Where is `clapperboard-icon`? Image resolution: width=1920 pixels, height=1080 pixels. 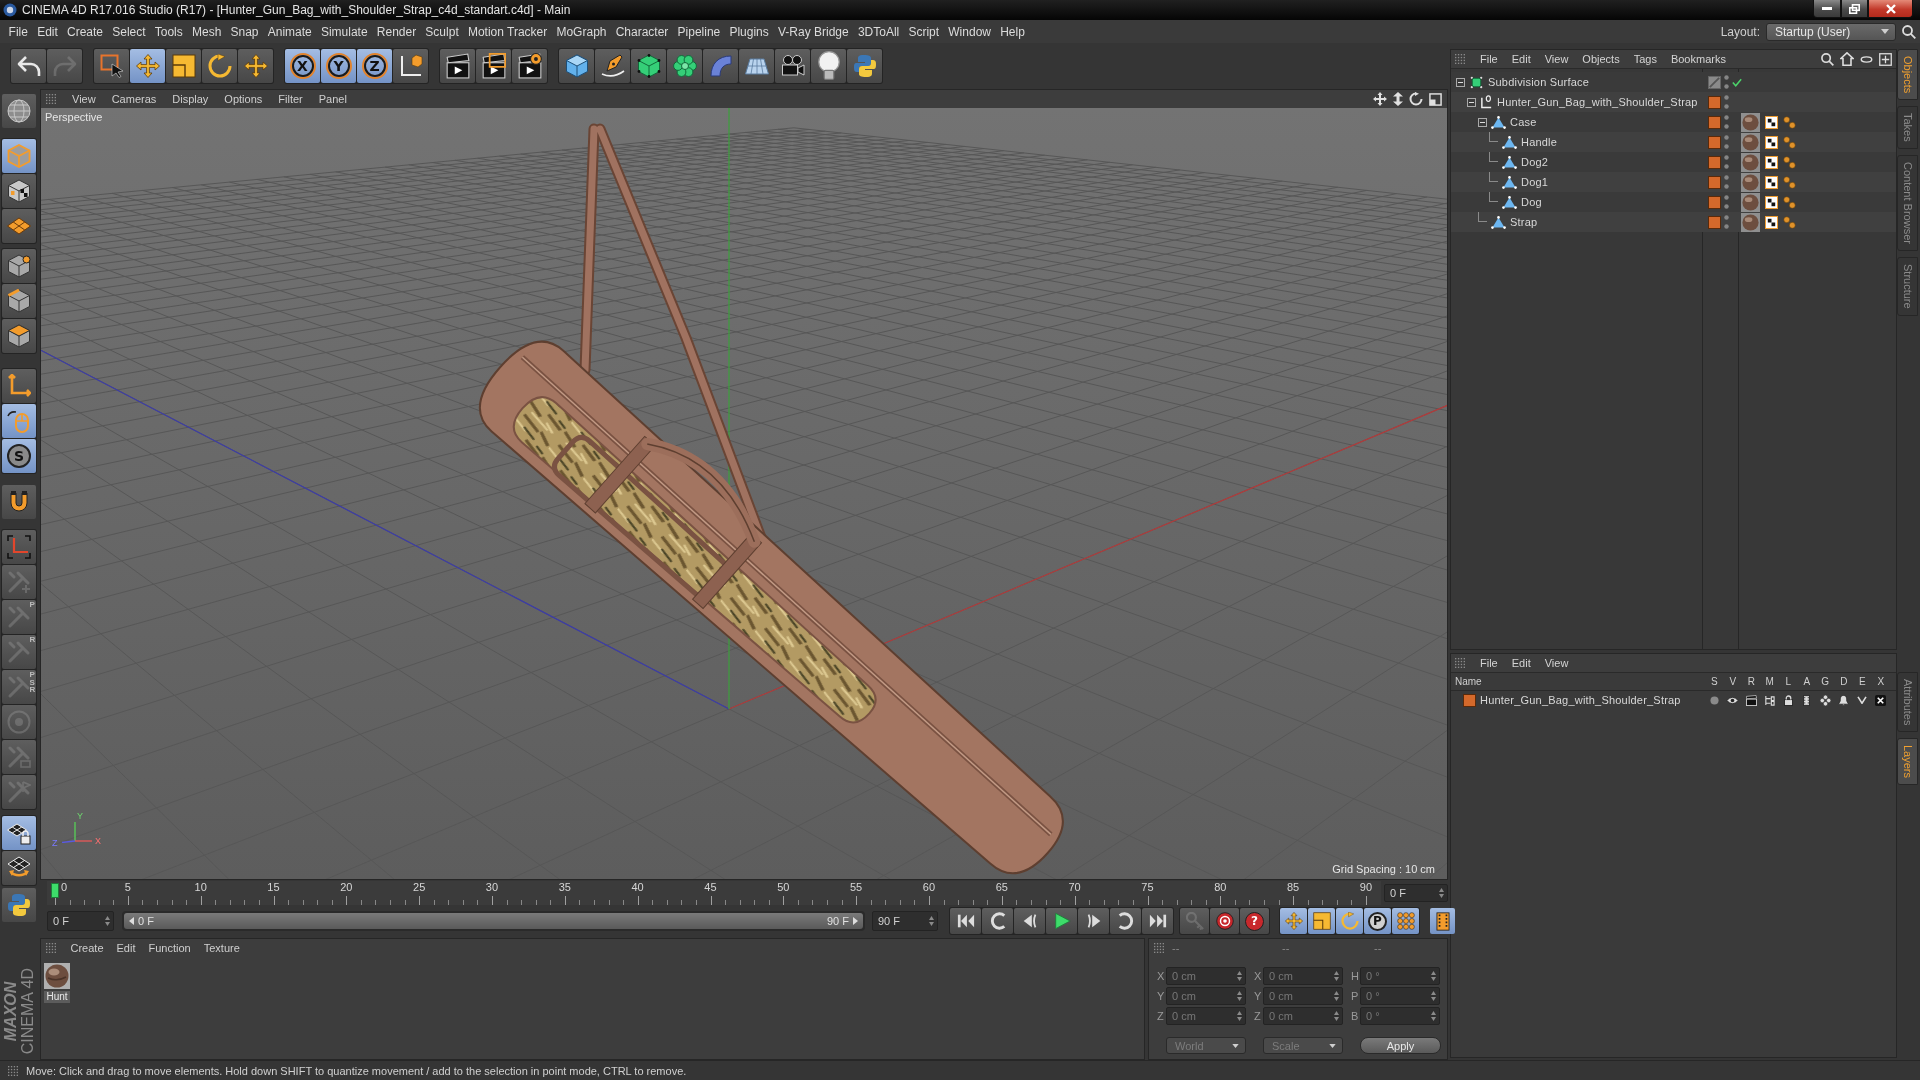
clapperboard-icon is located at coordinates (1751, 700).